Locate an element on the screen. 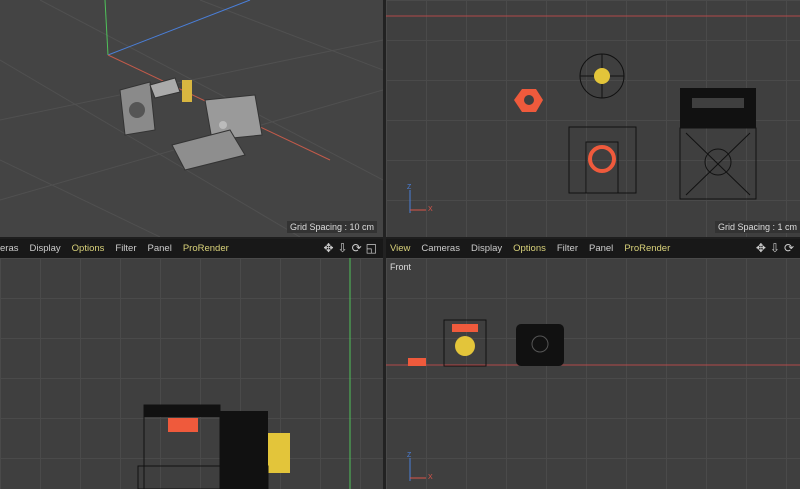  menu-view: View is located at coordinates (400, 248).